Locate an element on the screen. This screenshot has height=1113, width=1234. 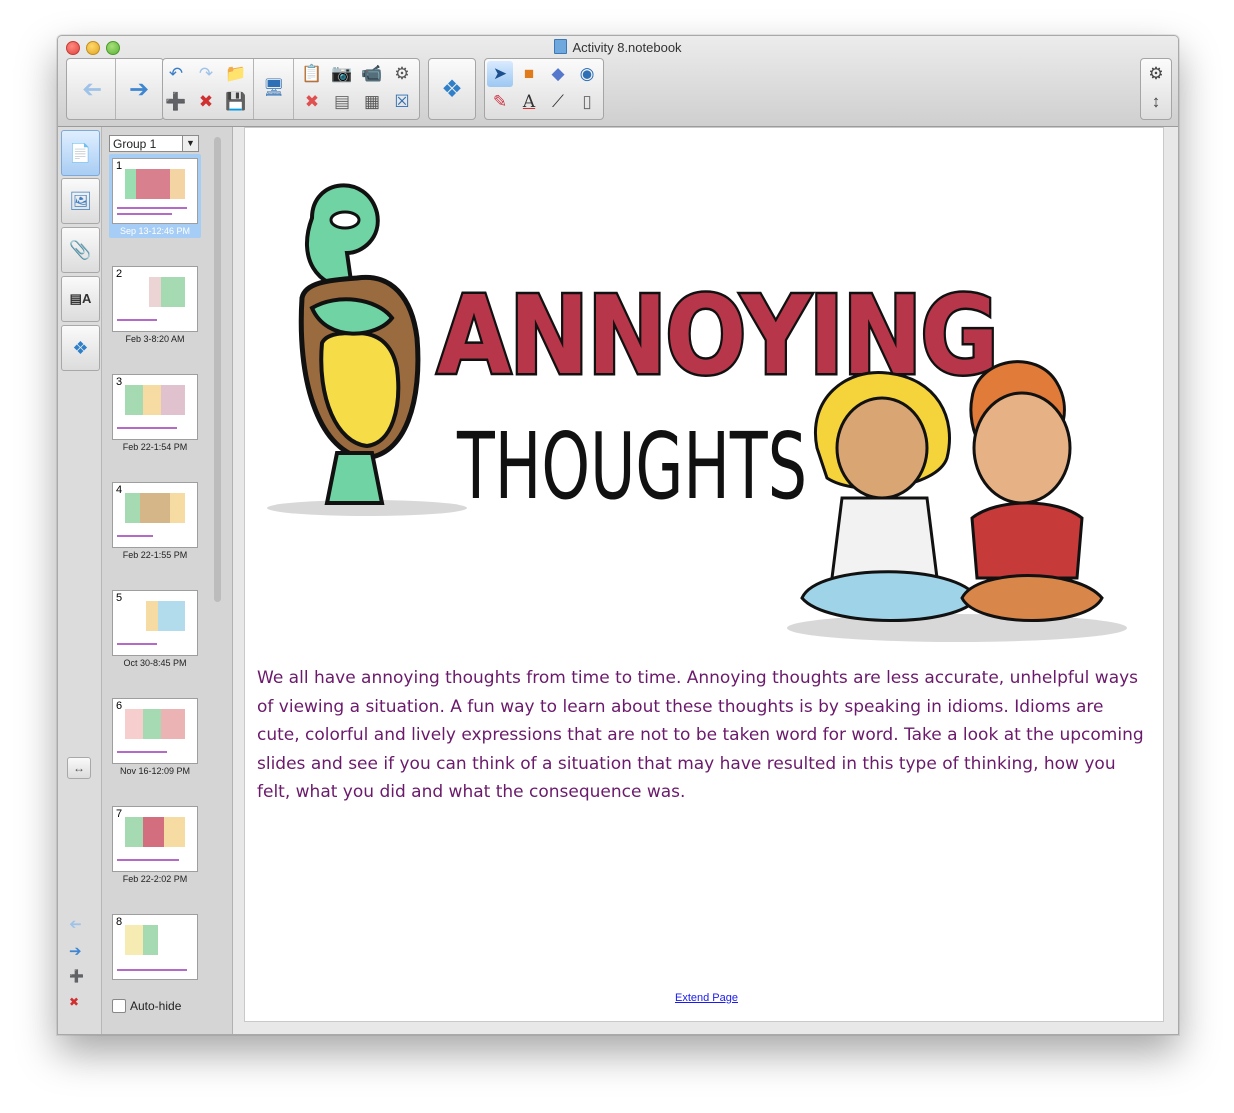
document-camera-icon: 📹 is located at coordinates (372, 74).